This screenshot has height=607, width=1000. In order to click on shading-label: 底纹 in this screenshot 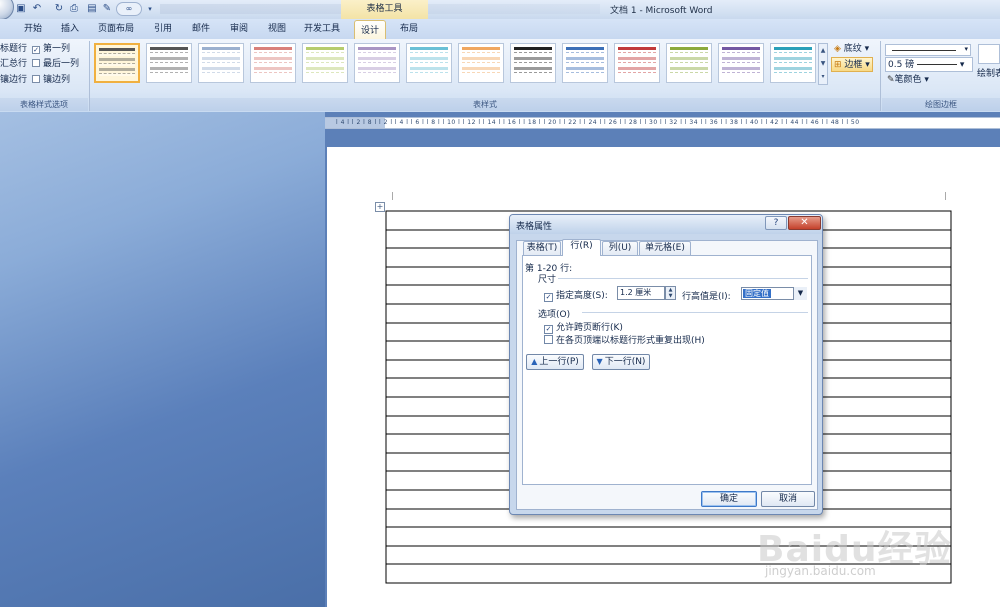, I will do `click(852, 49)`.